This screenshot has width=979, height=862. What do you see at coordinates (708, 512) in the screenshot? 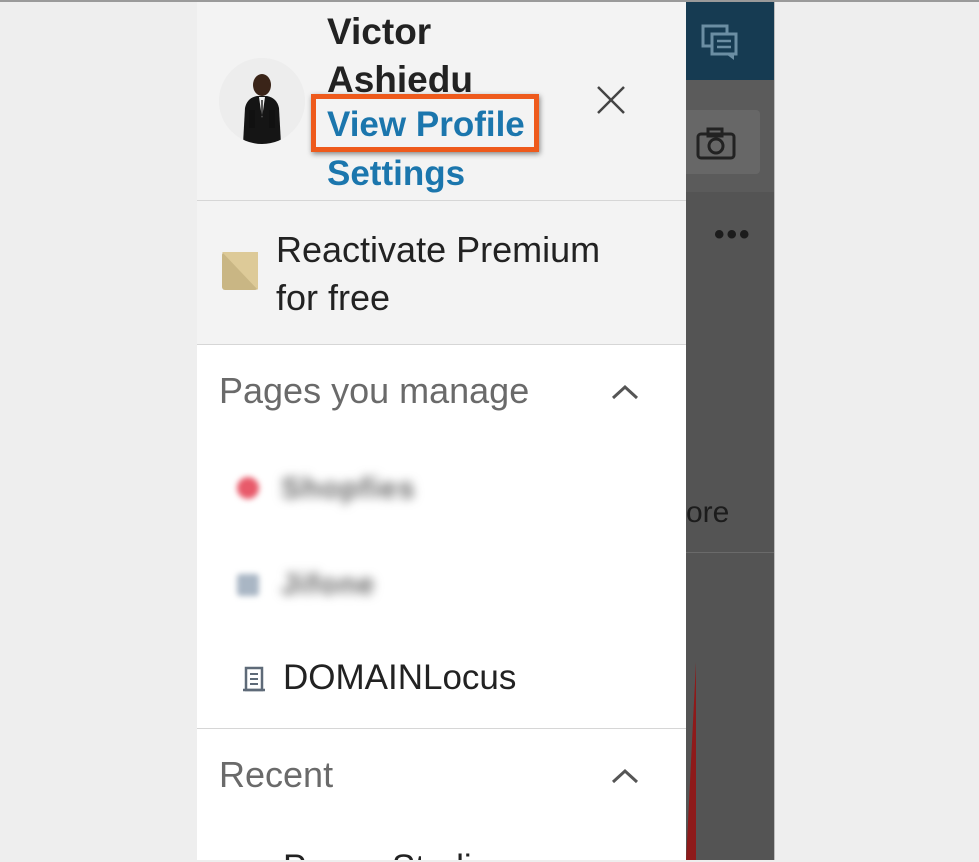
I see `background-more-text: ore` at bounding box center [708, 512].